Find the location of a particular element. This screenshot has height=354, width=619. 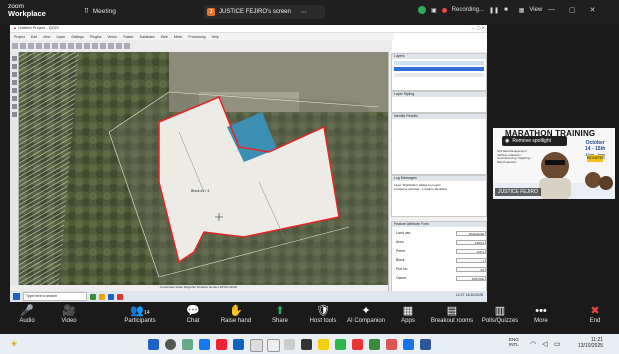

audio-button: 🎤 Audio is located at coordinates (27, 314).